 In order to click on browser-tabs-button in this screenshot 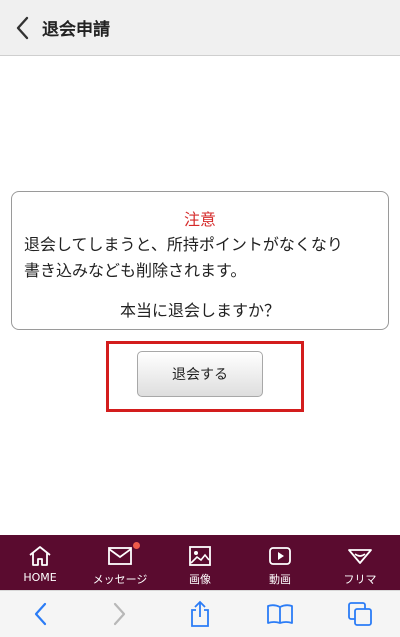, I will do `click(360, 614)`.